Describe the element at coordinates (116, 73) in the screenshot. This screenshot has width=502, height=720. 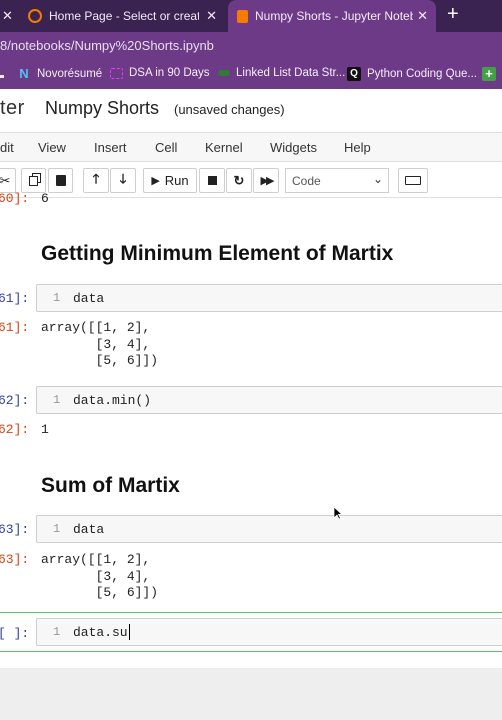
I see `dsa-icon` at that location.